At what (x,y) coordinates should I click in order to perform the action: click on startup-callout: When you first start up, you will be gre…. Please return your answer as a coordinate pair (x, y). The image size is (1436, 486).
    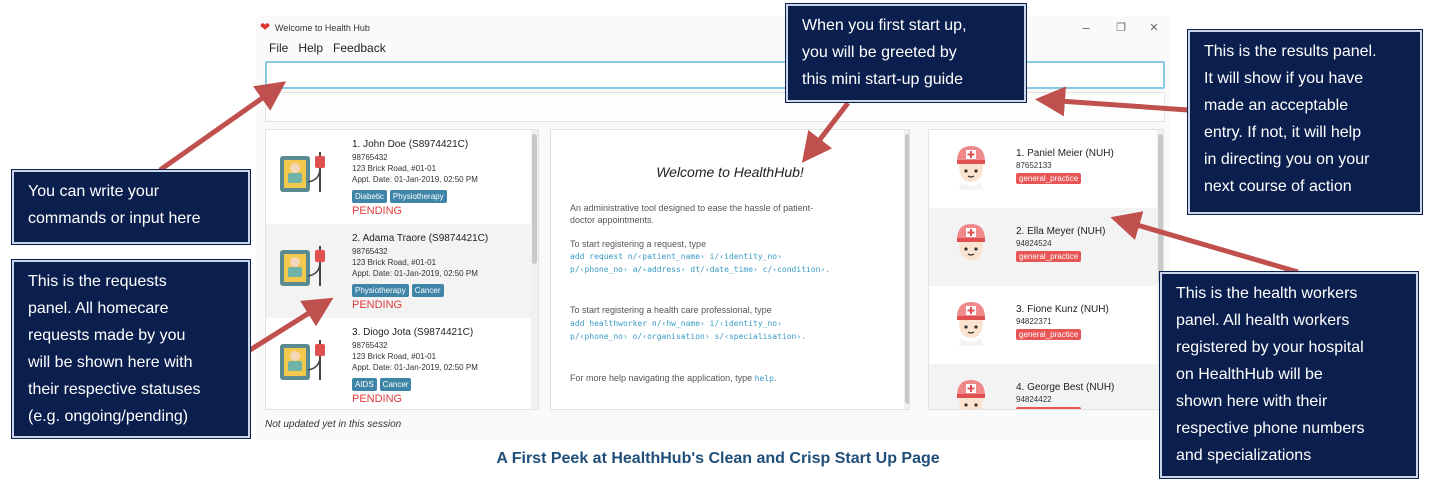
    Looking at the image, I should click on (906, 53).